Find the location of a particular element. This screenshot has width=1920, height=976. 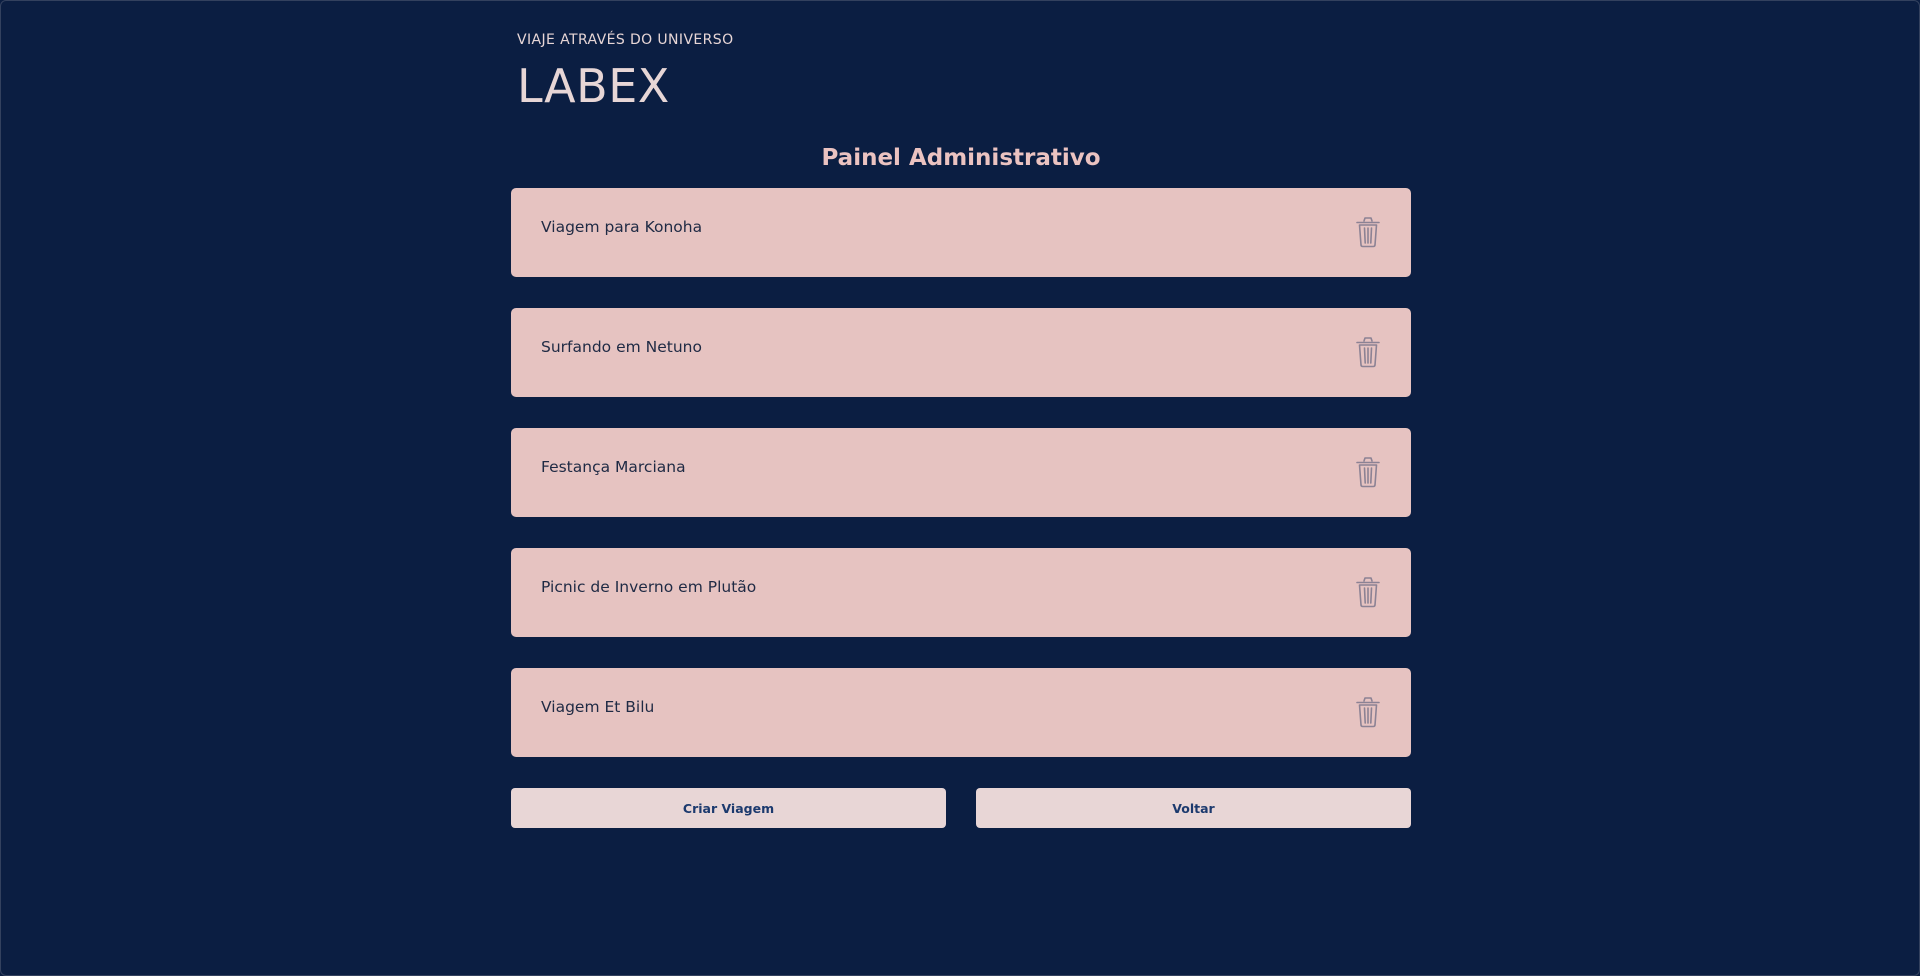

trip-name: Viagem para Konoha is located at coordinates (622, 227).